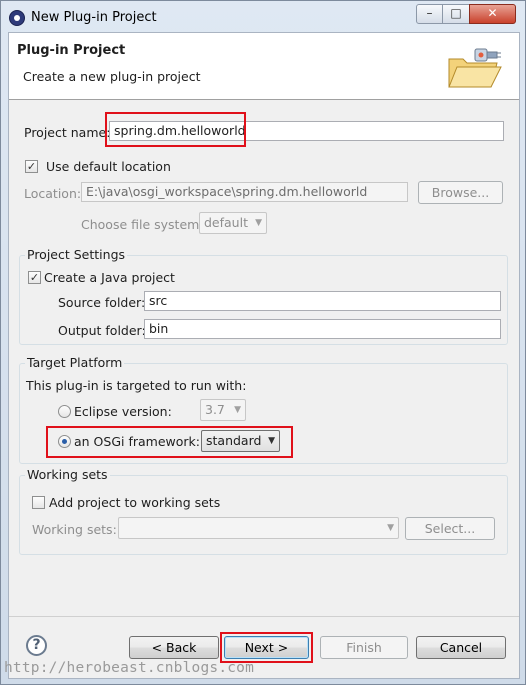  Describe the element at coordinates (226, 222) in the screenshot. I see `file-system-value: default` at that location.